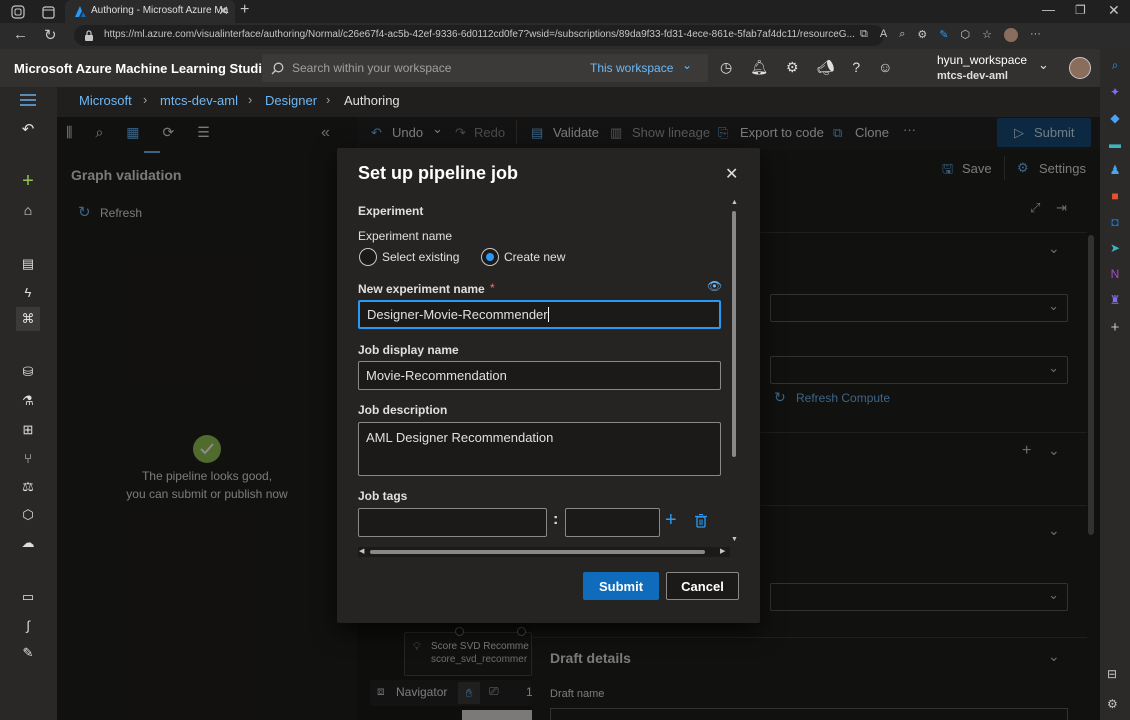 This screenshot has height=720, width=1130. Describe the element at coordinates (28, 129) in the screenshot. I see `back-arrow-icon: ↶` at that location.